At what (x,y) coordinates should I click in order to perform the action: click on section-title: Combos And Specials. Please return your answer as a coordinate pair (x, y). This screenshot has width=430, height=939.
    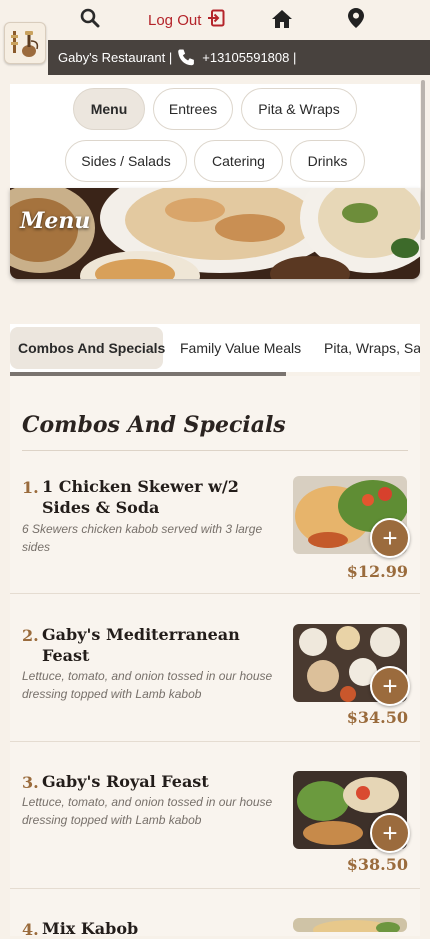
    Looking at the image, I should click on (154, 425).